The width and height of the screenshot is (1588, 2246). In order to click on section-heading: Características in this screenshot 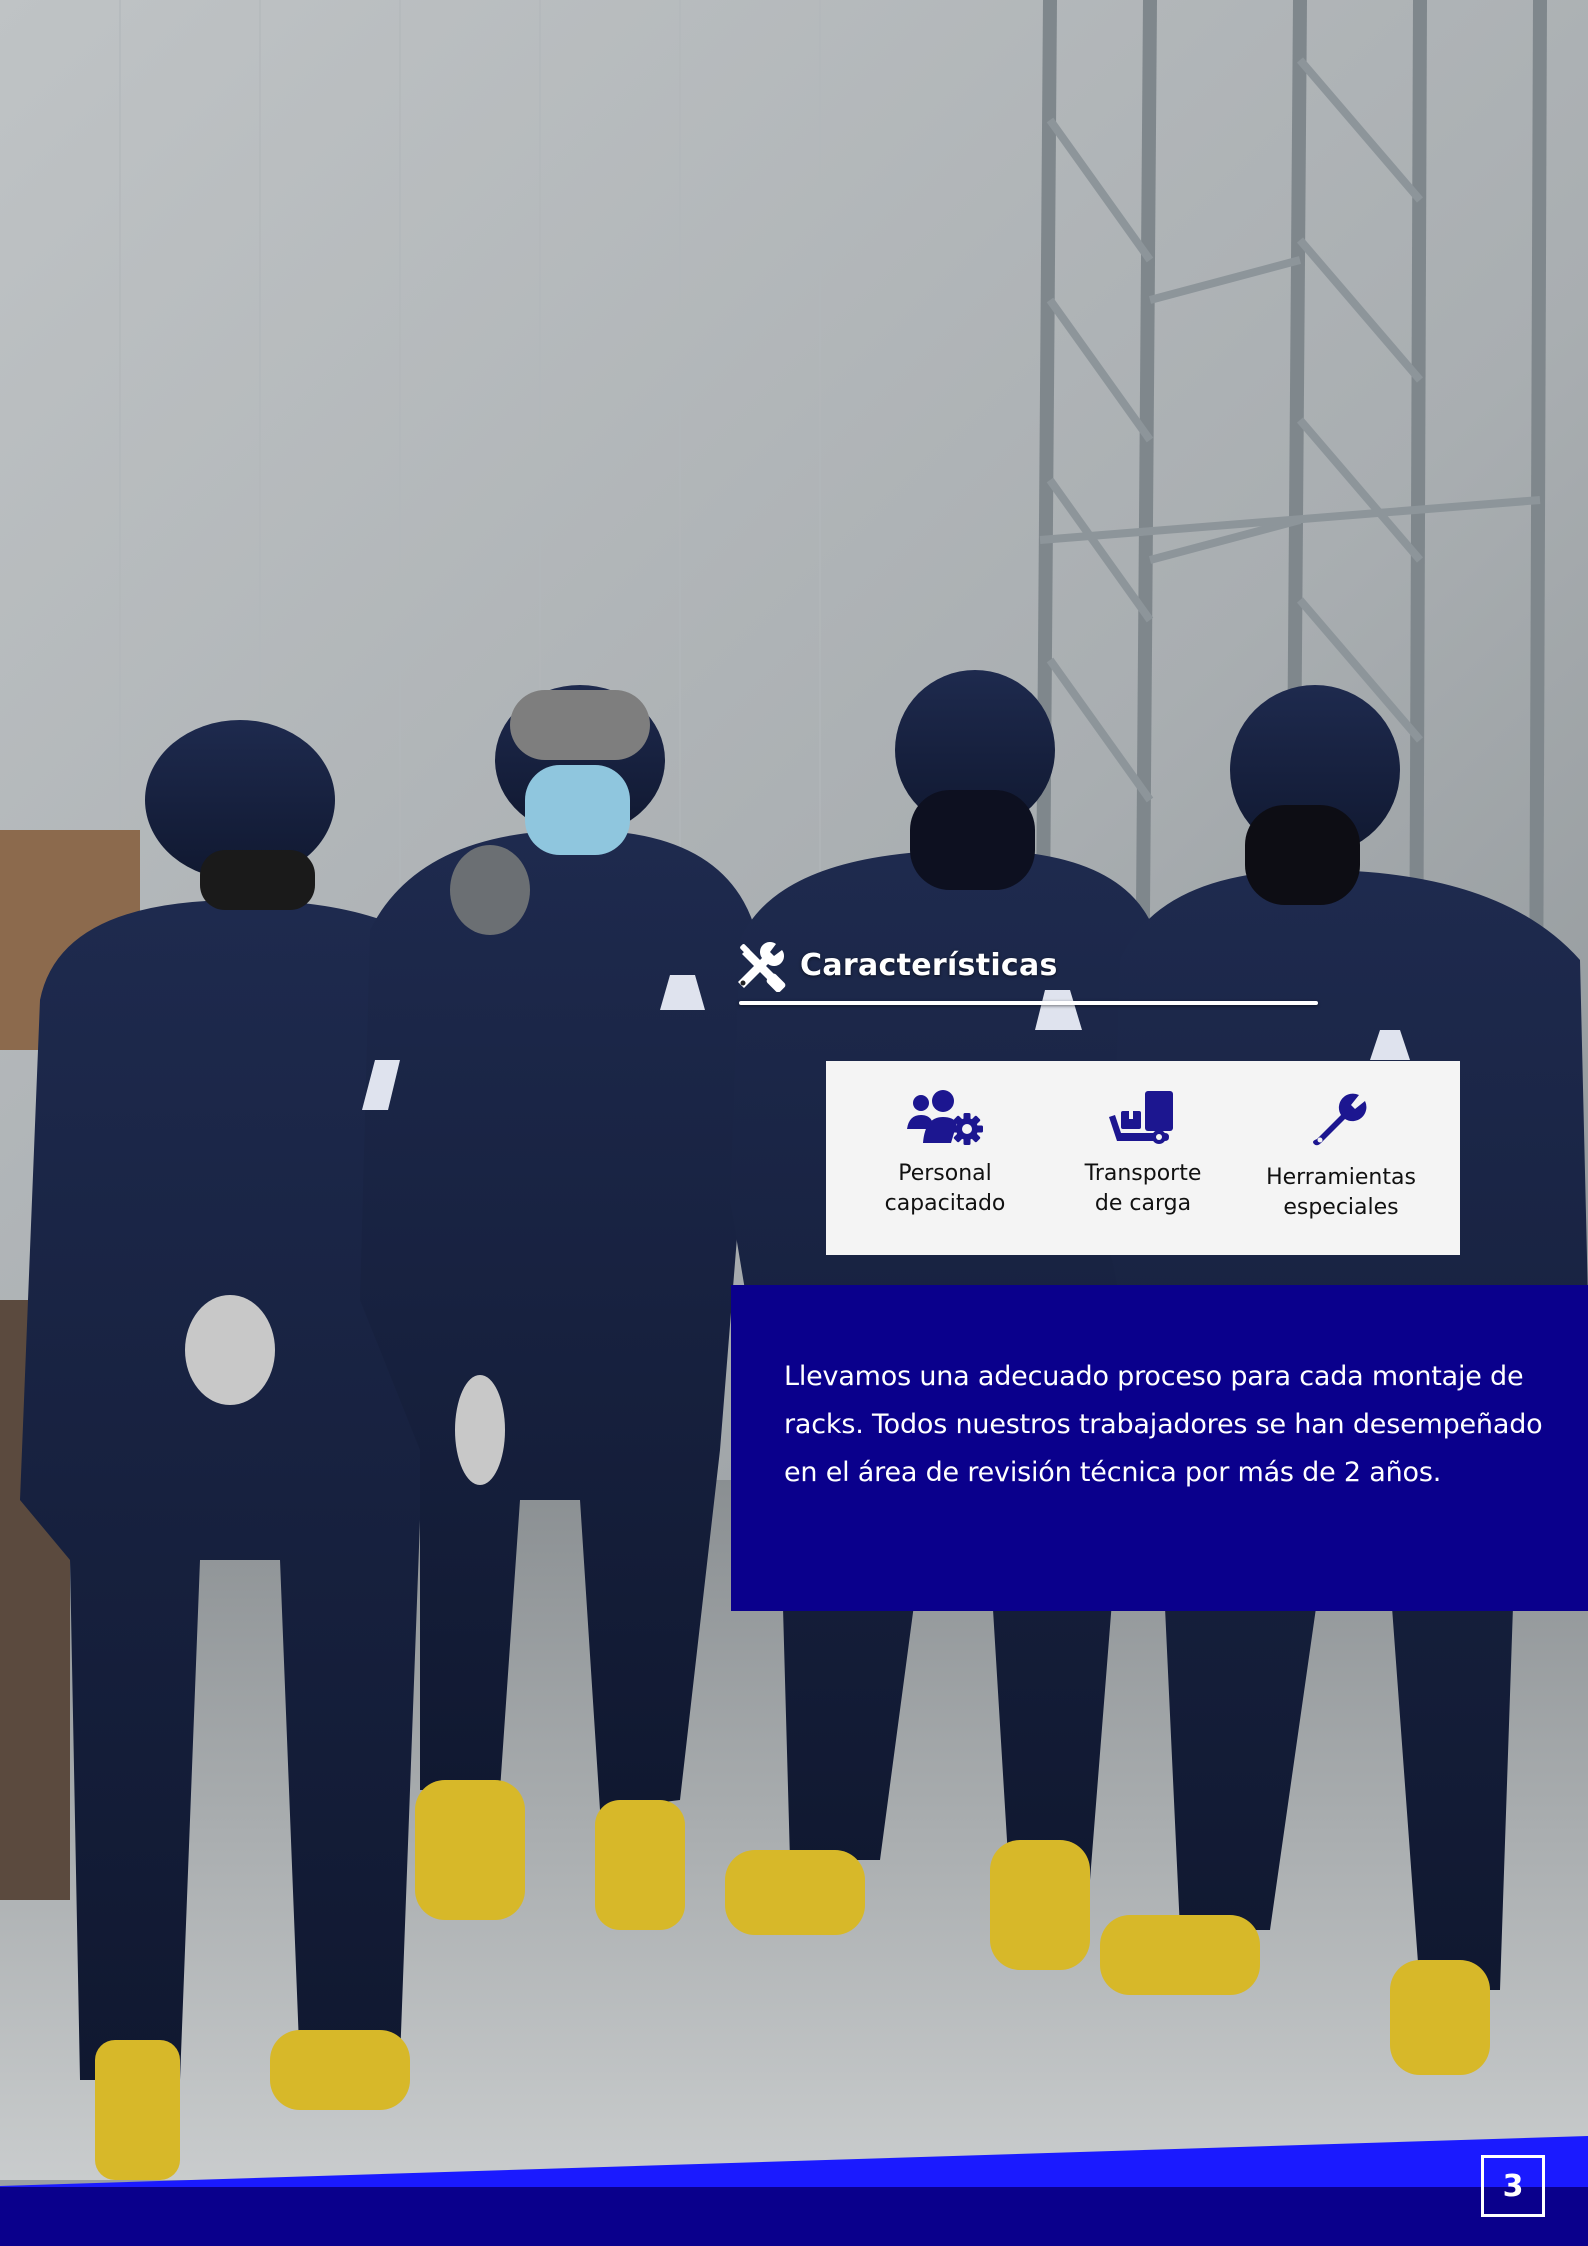, I will do `click(895, 965)`.